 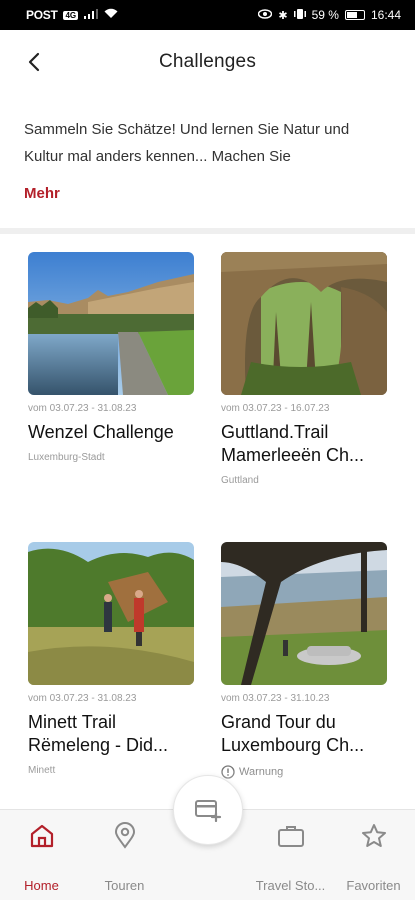 I want to click on challenge-image-minett, so click(x=111, y=613).